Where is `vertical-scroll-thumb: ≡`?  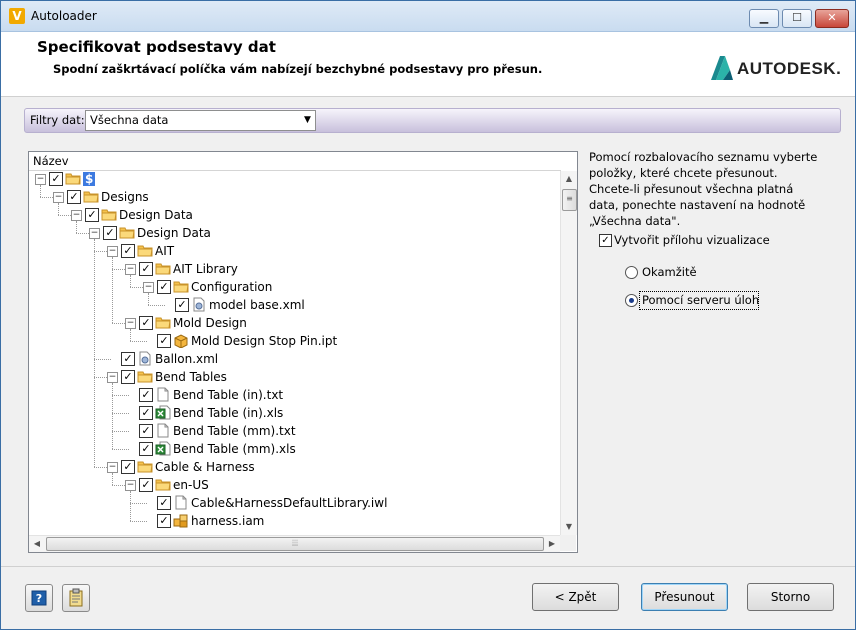 vertical-scroll-thumb: ≡ is located at coordinates (569, 200).